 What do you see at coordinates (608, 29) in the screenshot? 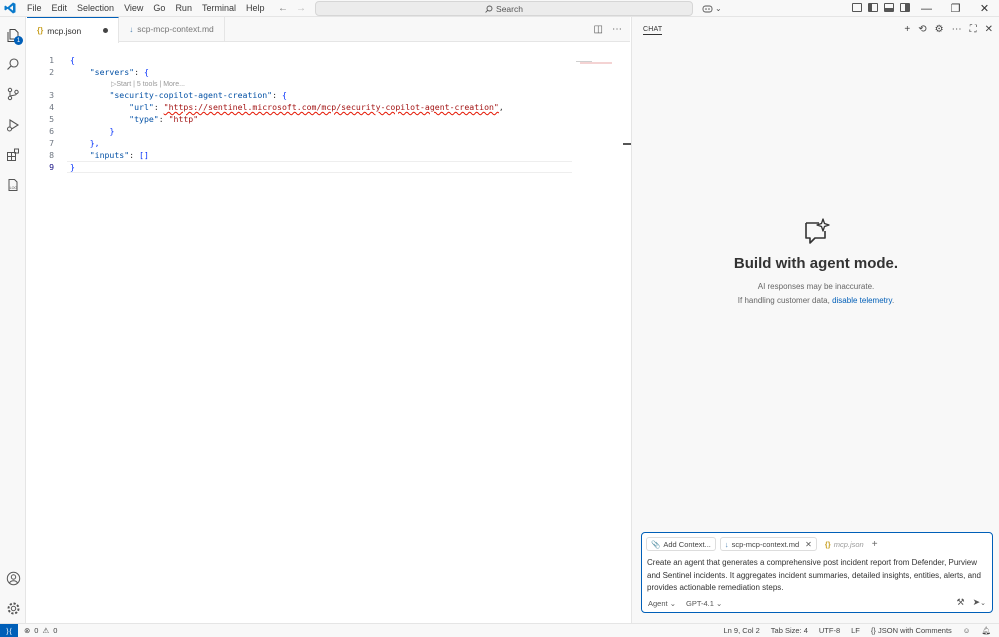
I see `editor-actions: ◫ ⋯` at bounding box center [608, 29].